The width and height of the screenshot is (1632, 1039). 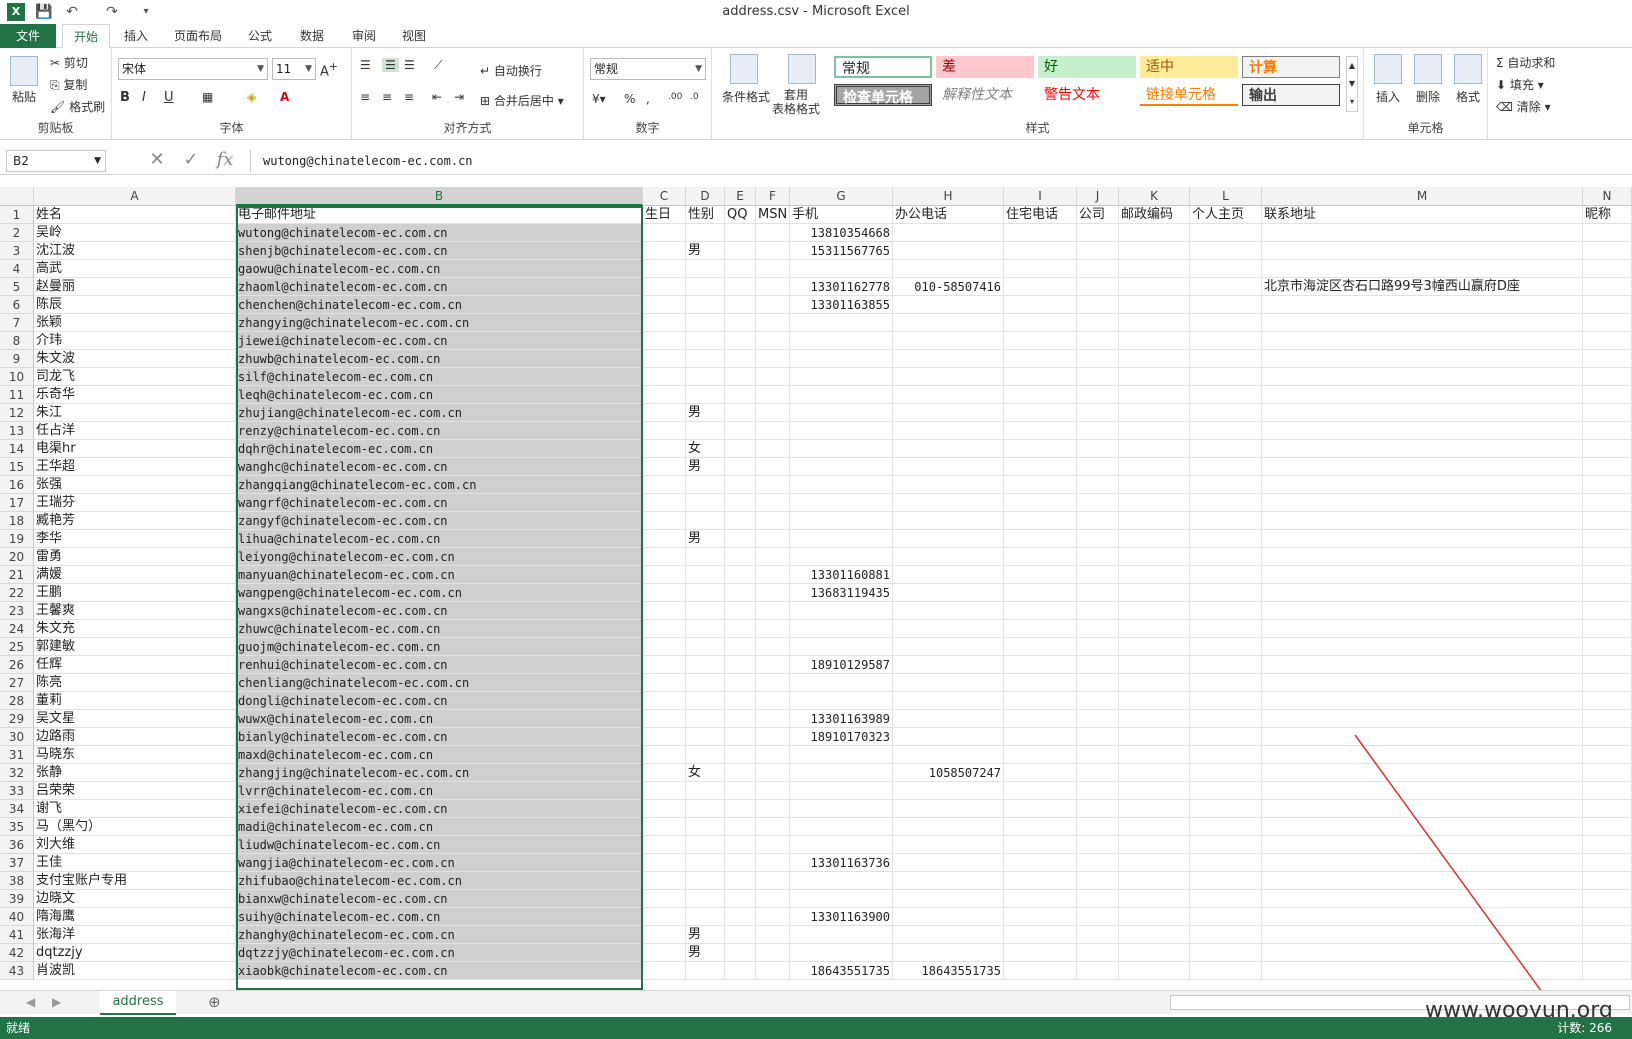 What do you see at coordinates (439, 773) in the screenshot?
I see `email-cell: zhangjing@chinatelecom-ec.com.cn` at bounding box center [439, 773].